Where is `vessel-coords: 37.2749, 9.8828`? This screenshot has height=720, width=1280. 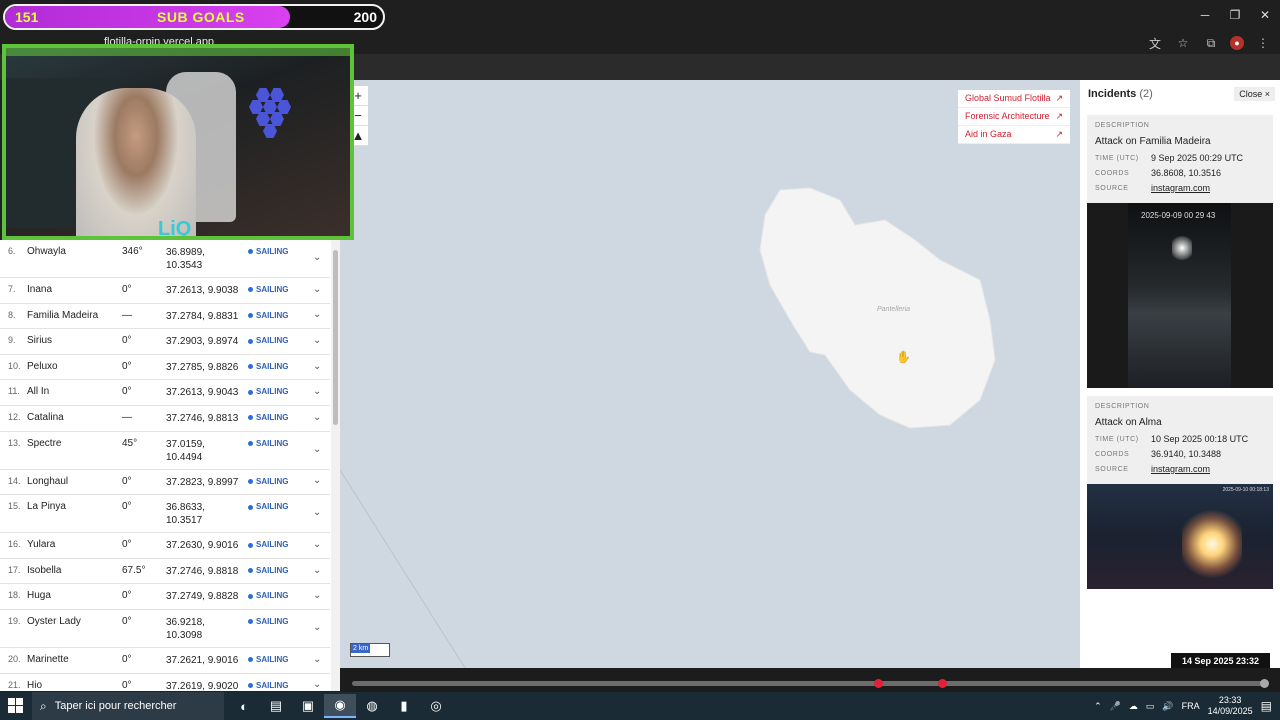
vessel-coords: 37.2749, 9.8828 is located at coordinates (202, 597).